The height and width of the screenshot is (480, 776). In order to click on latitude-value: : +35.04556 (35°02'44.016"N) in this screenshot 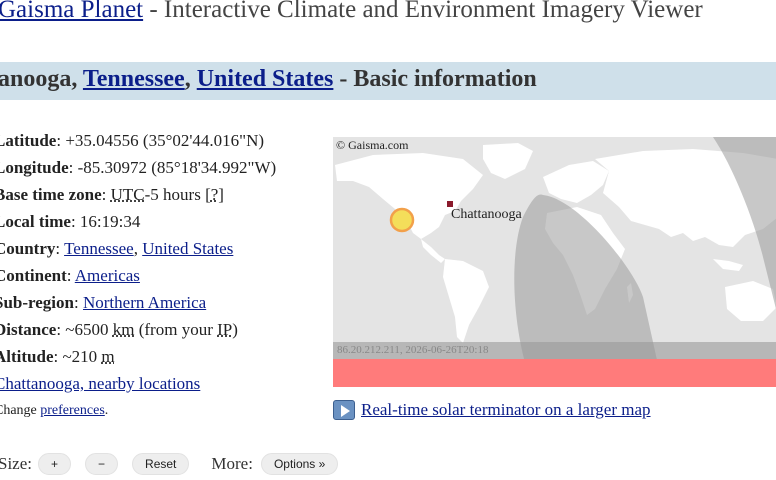, I will do `click(160, 140)`.